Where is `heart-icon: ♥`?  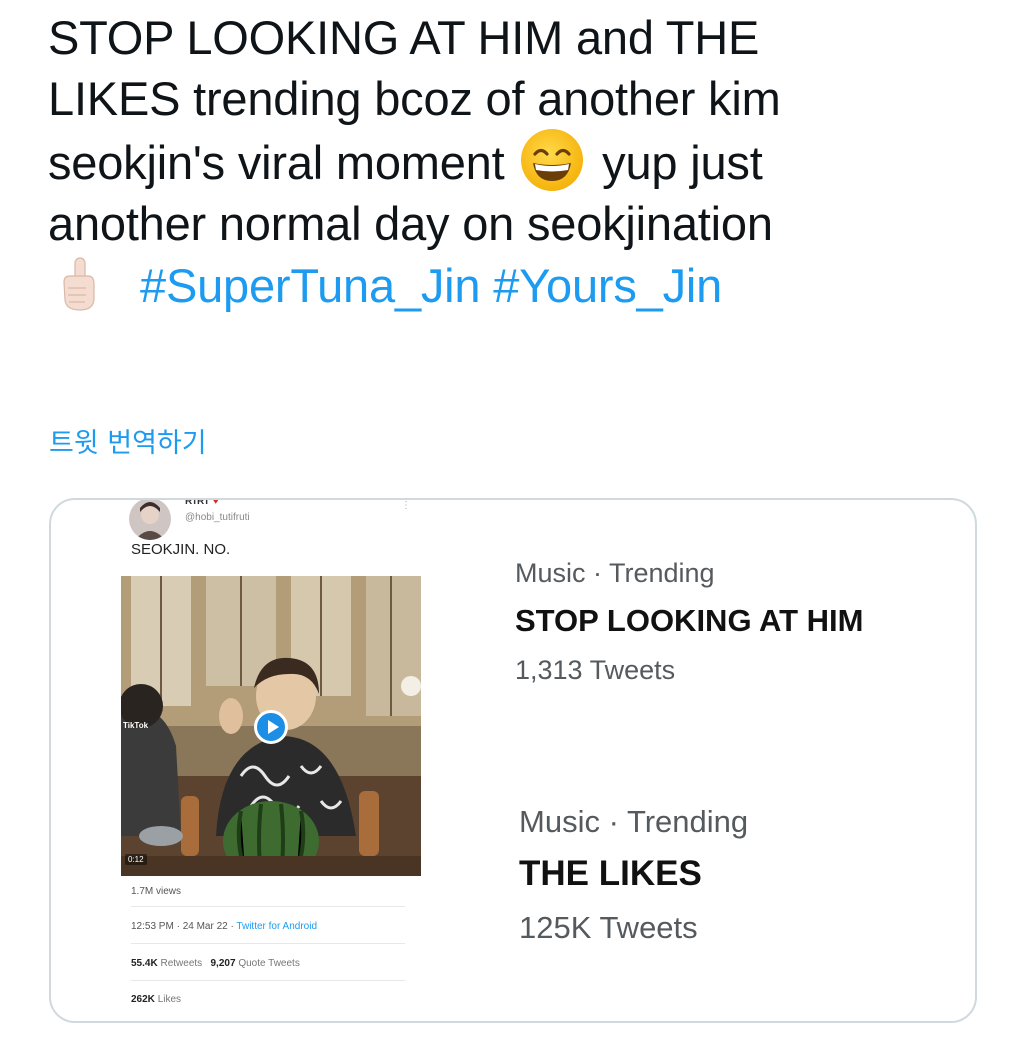
heart-icon: ♥ is located at coordinates (216, 502).